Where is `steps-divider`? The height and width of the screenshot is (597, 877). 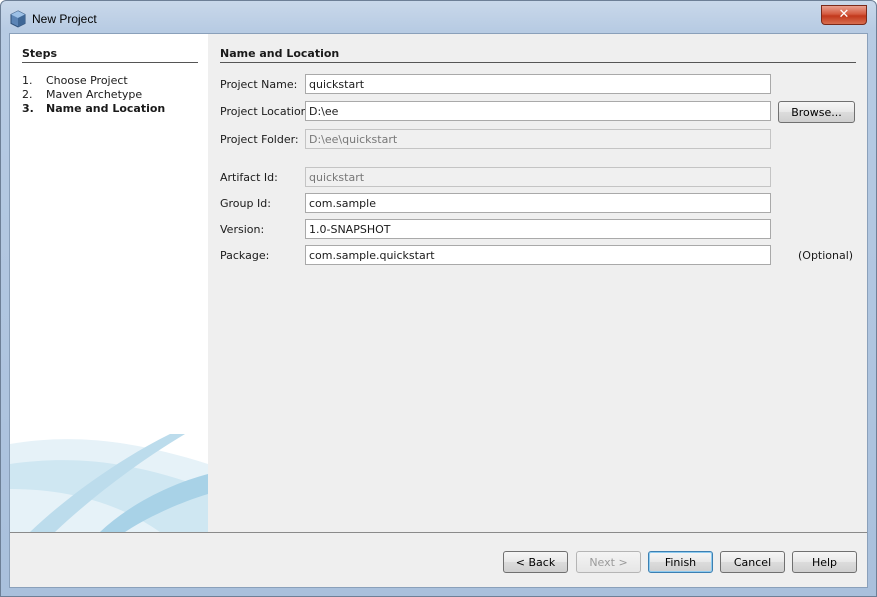 steps-divider is located at coordinates (110, 62).